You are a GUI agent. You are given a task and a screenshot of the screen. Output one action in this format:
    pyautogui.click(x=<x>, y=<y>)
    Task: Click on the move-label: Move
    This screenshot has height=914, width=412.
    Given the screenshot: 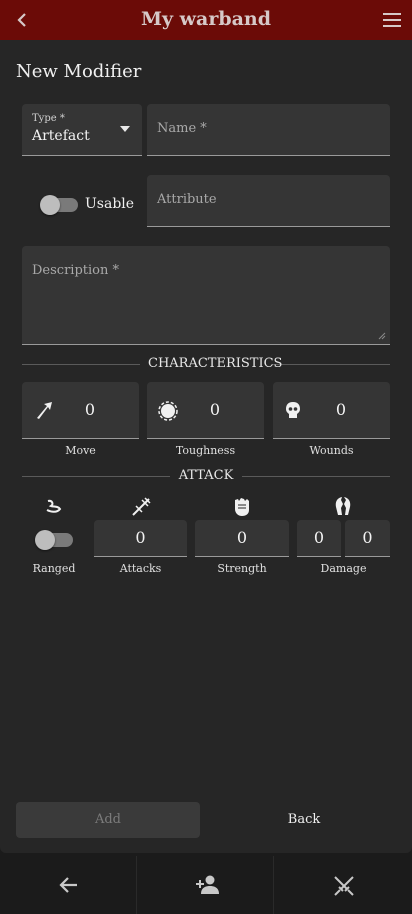 What is the action you would take?
    pyautogui.click(x=80, y=450)
    